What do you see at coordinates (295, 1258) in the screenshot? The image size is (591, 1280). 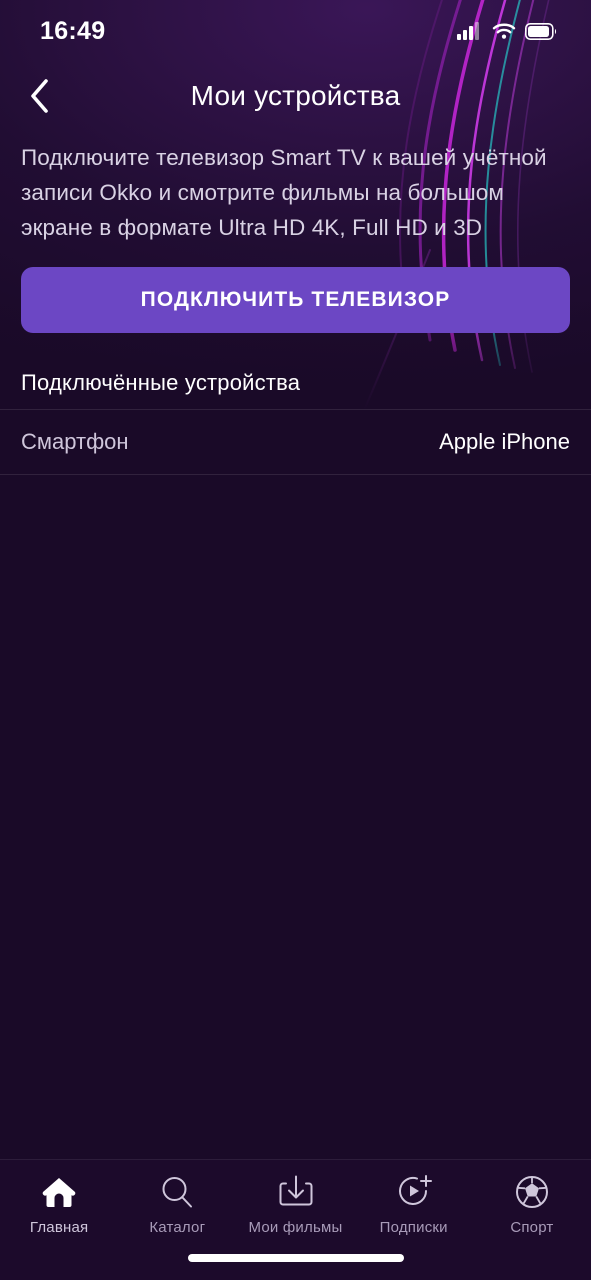 I see `home-indicator` at bounding box center [295, 1258].